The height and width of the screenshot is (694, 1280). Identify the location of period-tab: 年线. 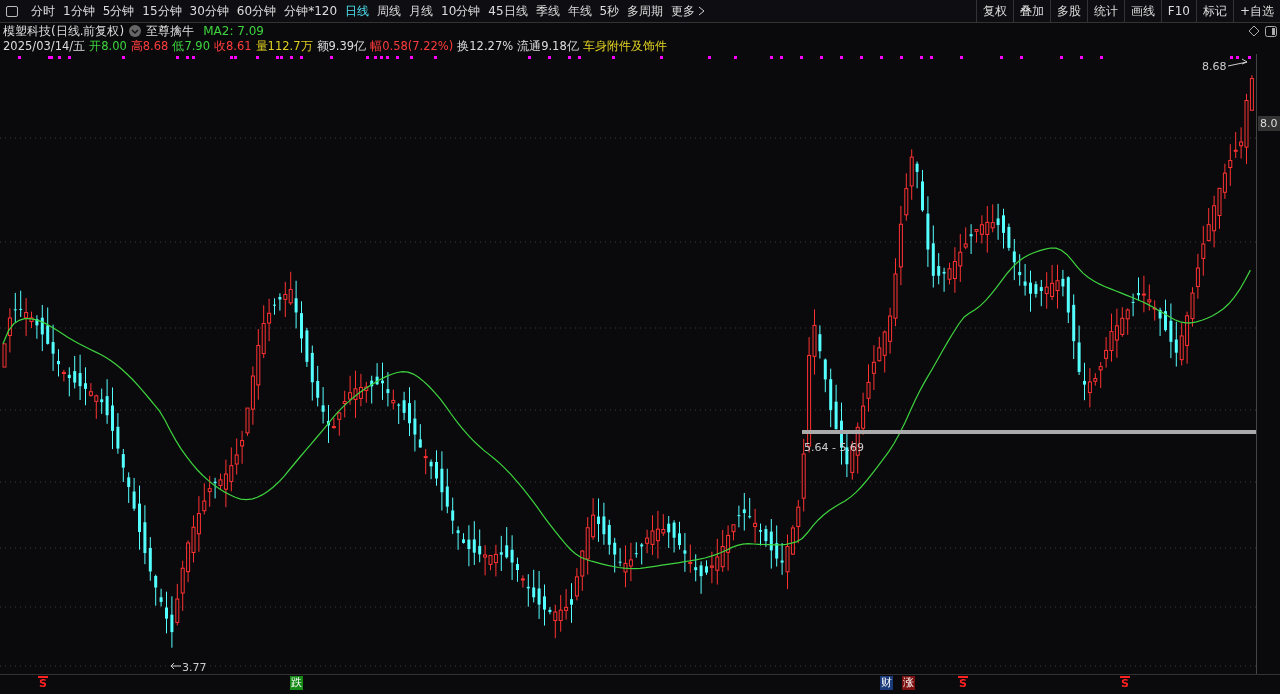
(579, 11).